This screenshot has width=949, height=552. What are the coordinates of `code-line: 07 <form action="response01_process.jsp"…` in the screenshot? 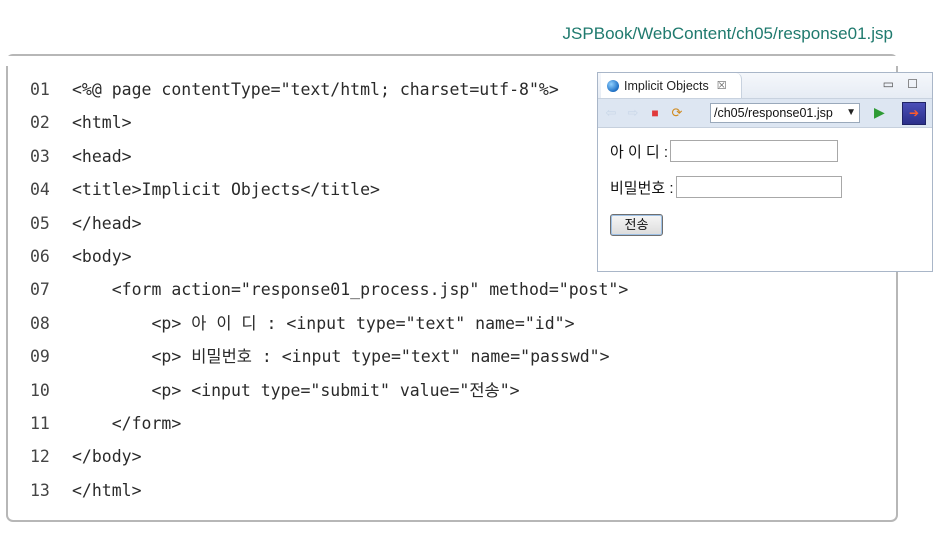 It's located at (329, 294).